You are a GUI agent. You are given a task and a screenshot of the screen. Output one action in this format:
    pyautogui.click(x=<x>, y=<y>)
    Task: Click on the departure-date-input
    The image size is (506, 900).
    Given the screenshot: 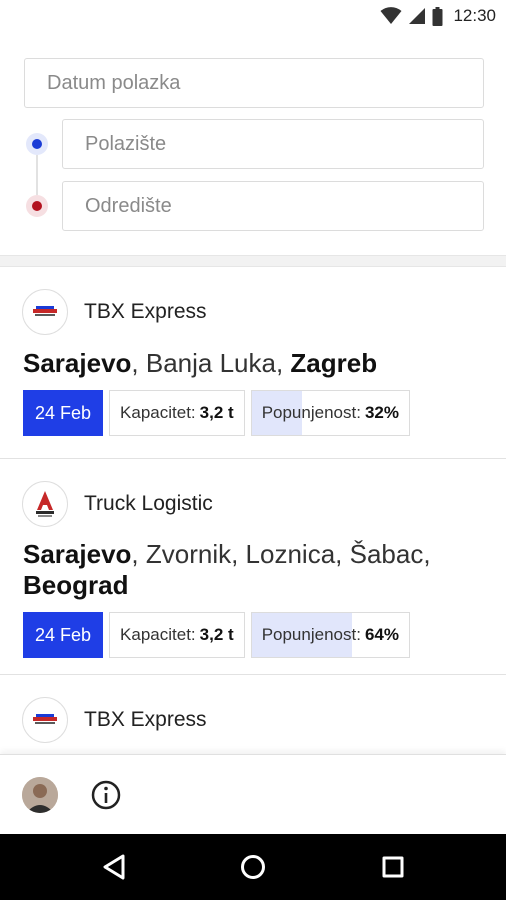 What is the action you would take?
    pyautogui.click(x=265, y=83)
    